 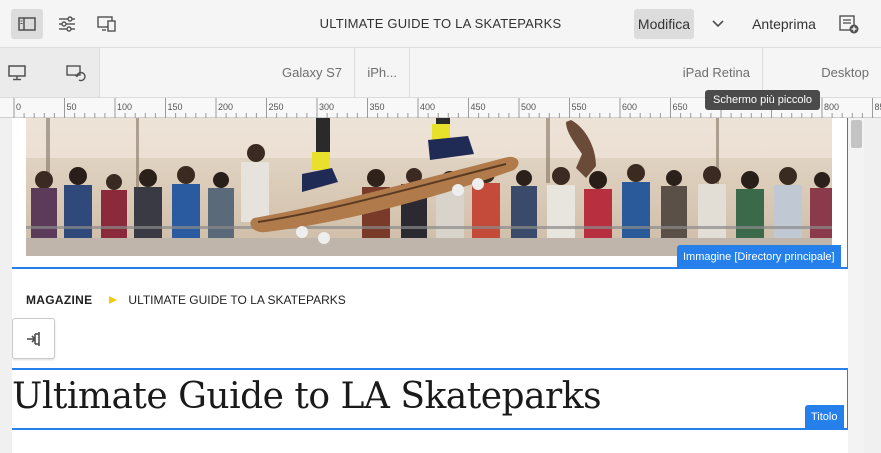 What do you see at coordinates (276, 107) in the screenshot?
I see `ruler-tick-label: 250` at bounding box center [276, 107].